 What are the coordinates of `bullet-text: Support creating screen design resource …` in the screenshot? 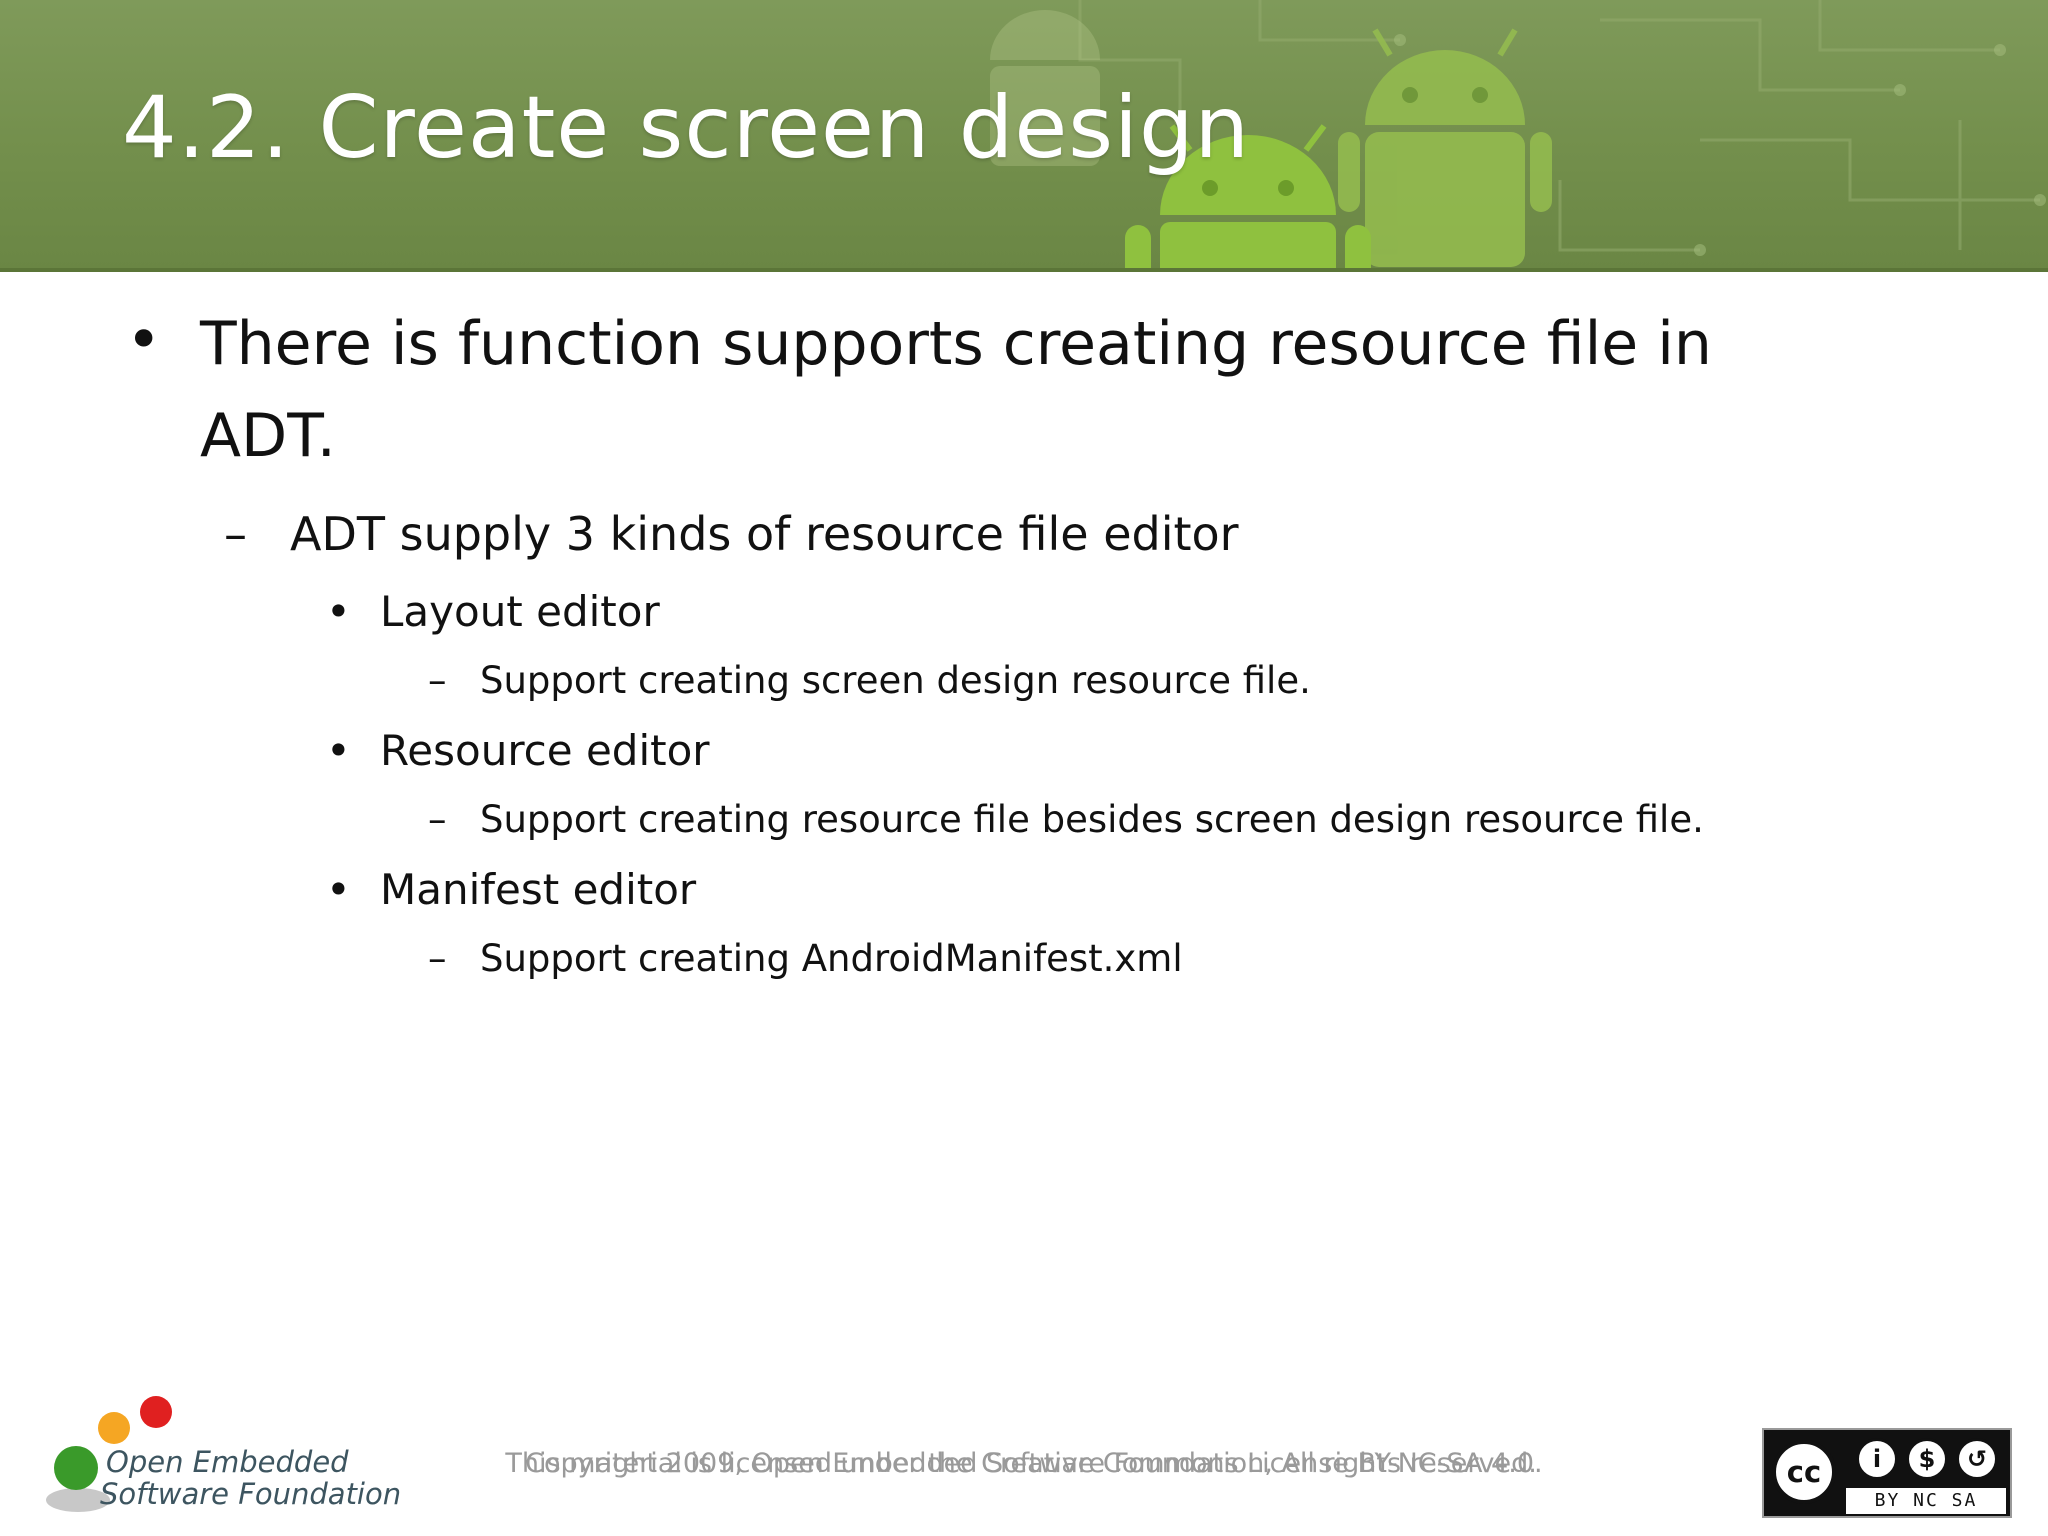 It's located at (895, 680).